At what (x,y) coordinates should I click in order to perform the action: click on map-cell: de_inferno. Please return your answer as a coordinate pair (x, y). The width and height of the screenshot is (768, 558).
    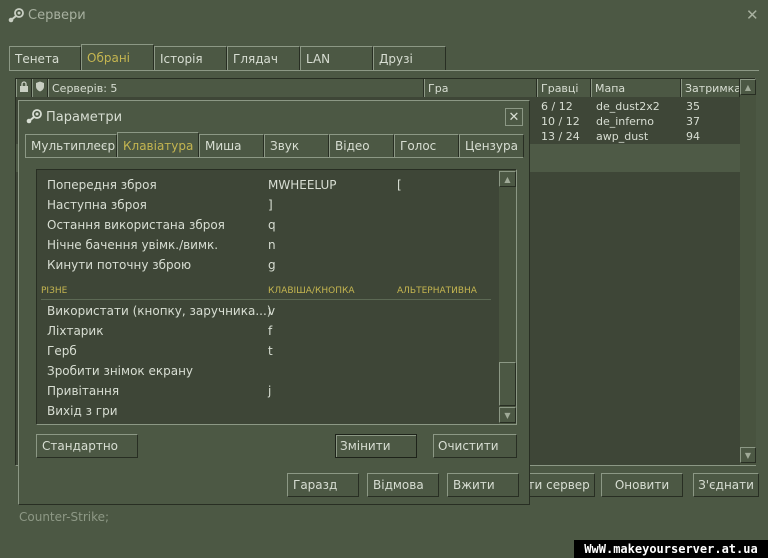
    Looking at the image, I should click on (625, 121).